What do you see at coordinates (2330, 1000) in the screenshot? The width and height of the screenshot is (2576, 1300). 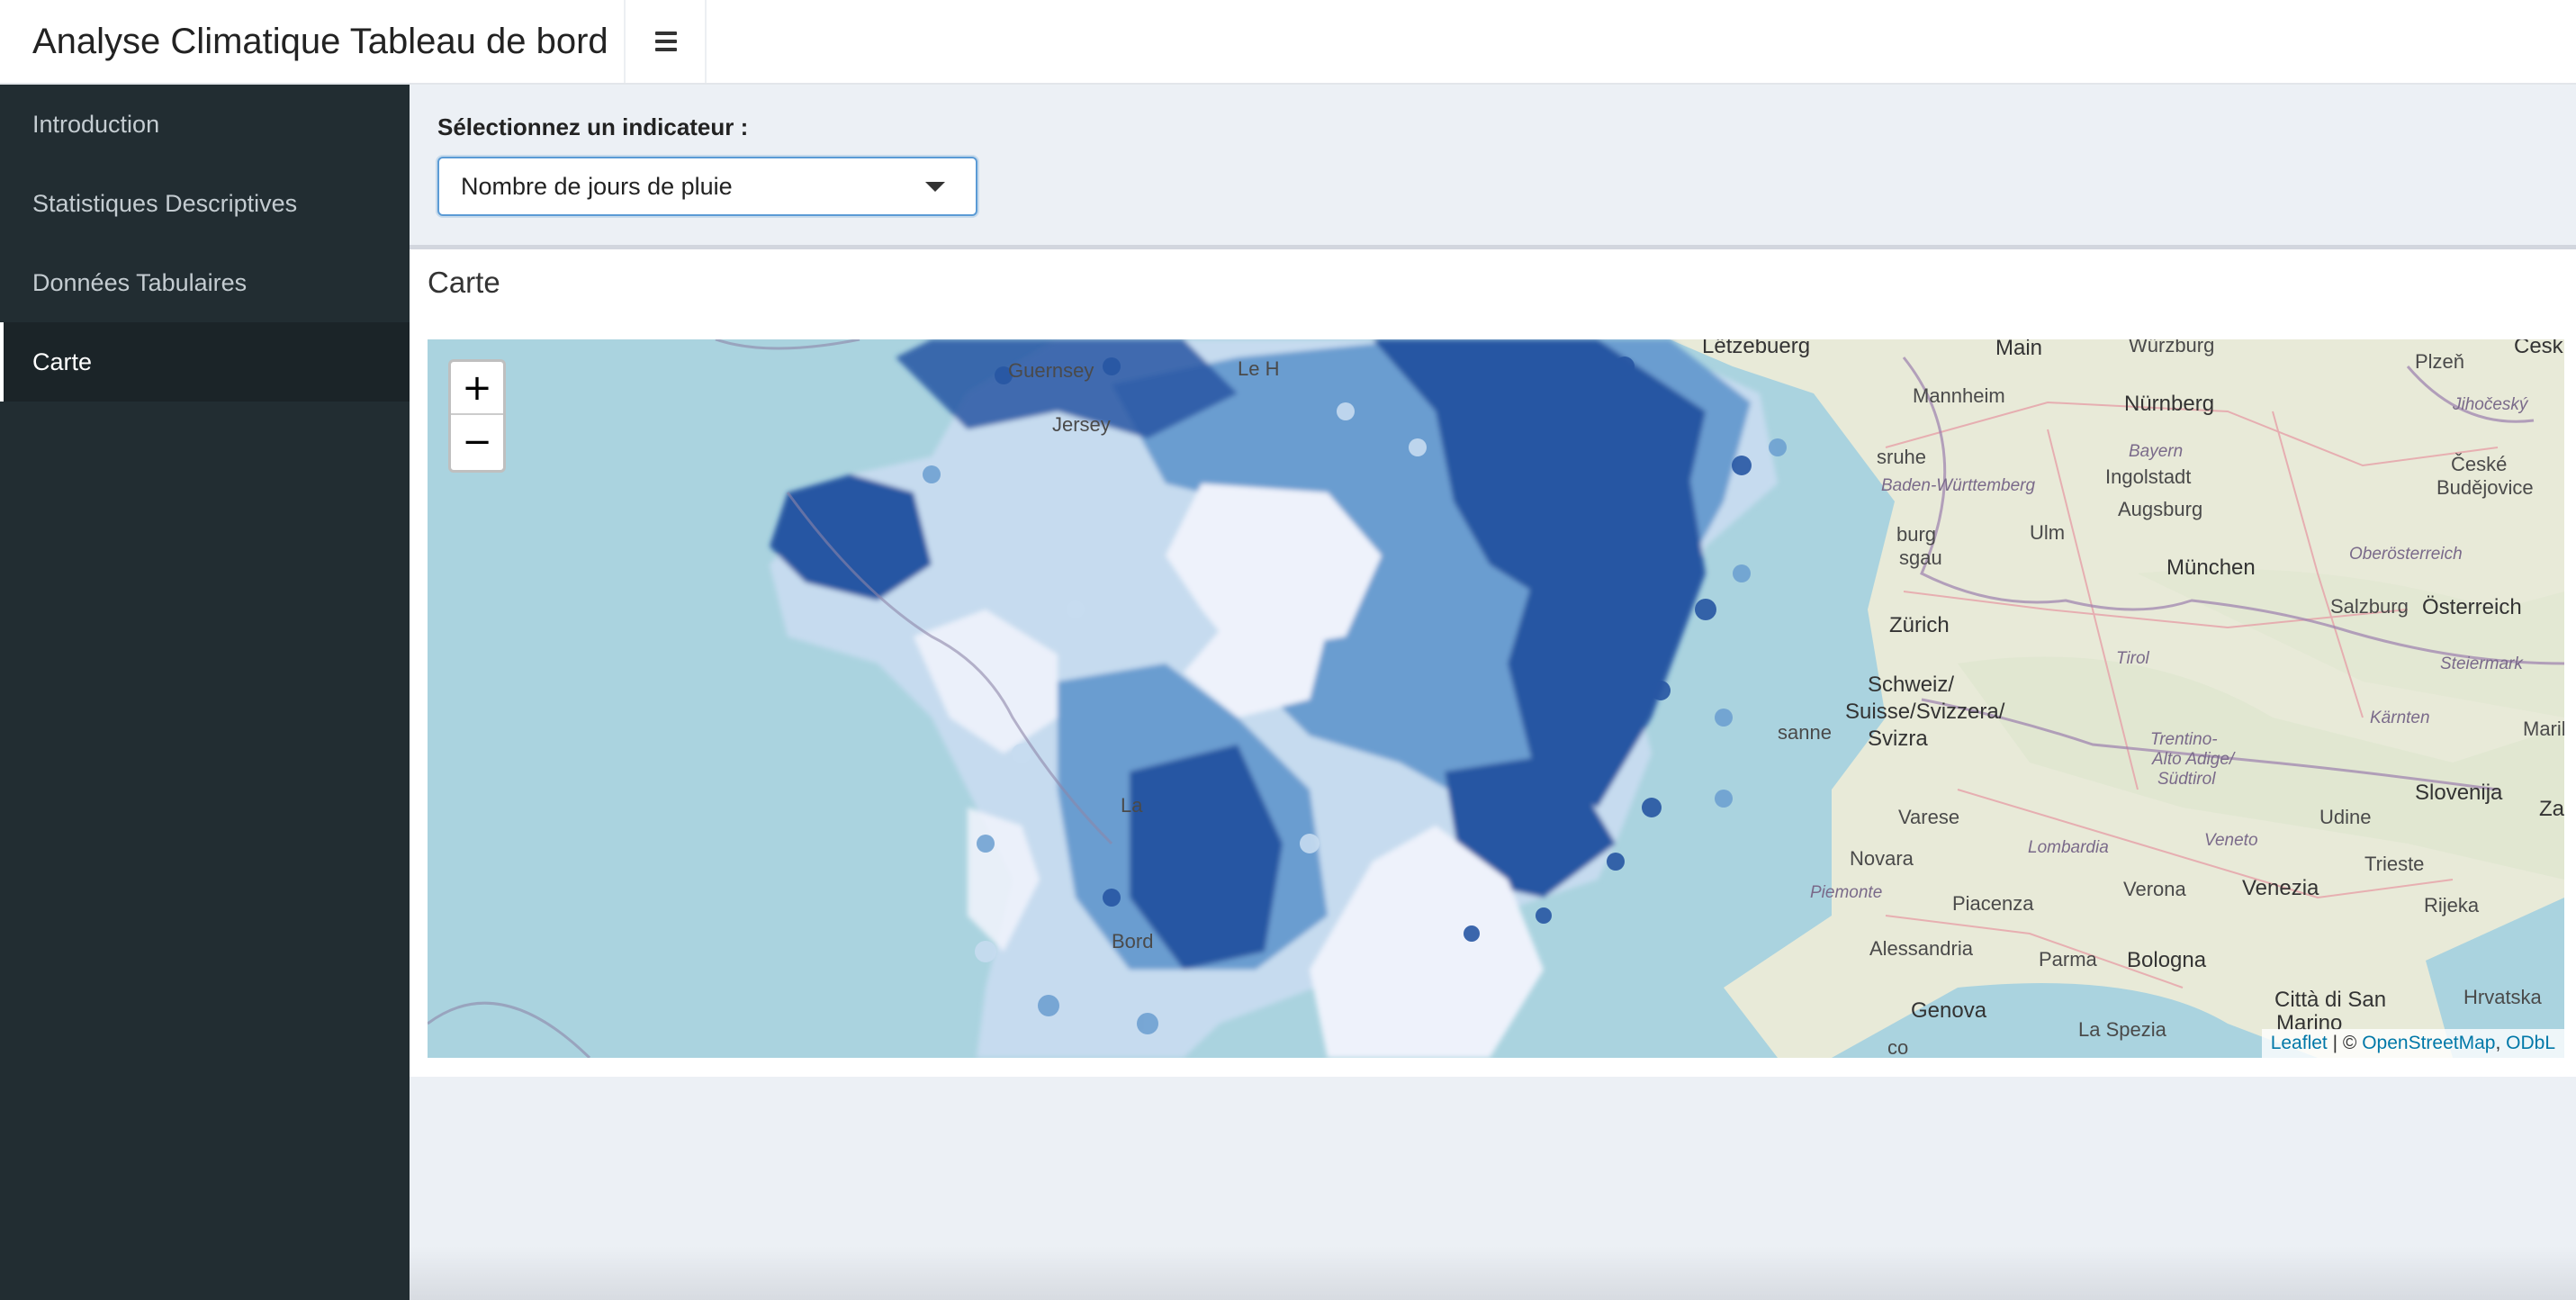 I see `map-label-citta-di-san: Città di San` at bounding box center [2330, 1000].